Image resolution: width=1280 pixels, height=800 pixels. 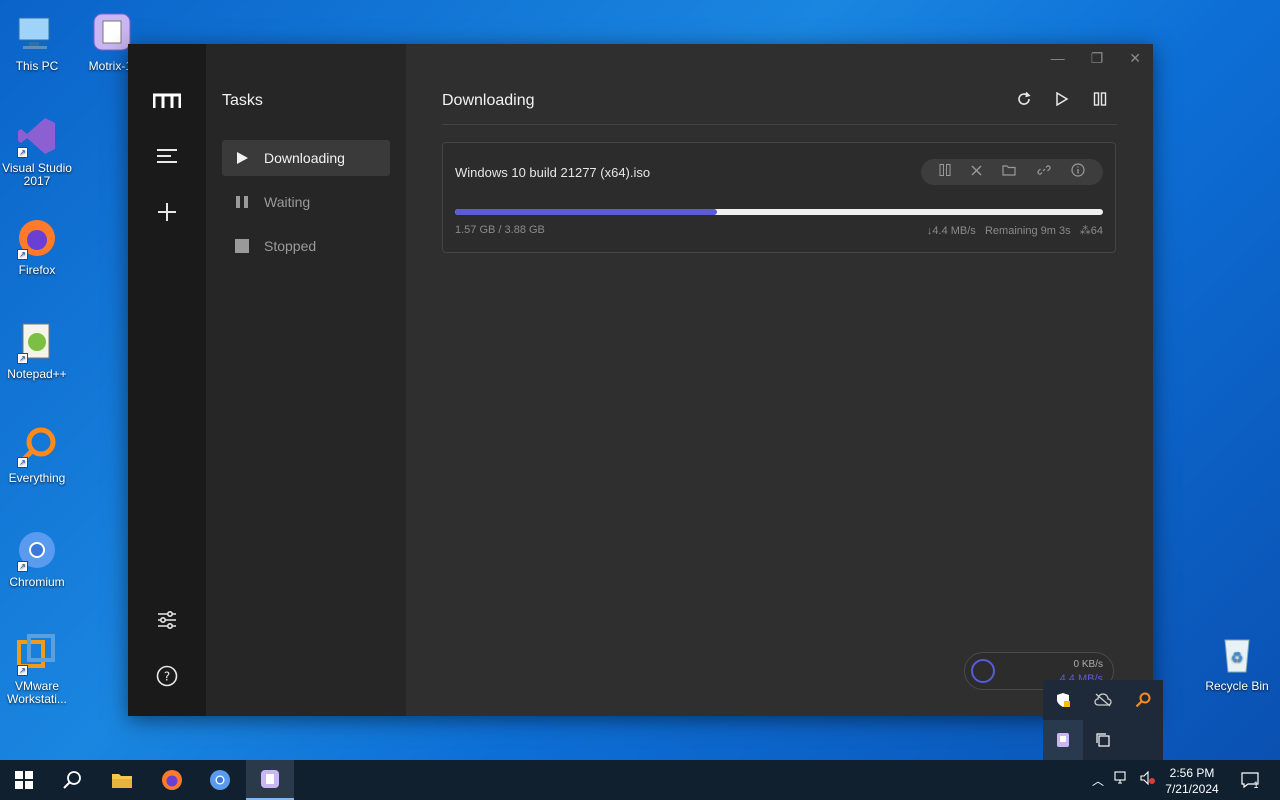 What do you see at coordinates (1063, 740) in the screenshot?
I see `motrix-tray-icon` at bounding box center [1063, 740].